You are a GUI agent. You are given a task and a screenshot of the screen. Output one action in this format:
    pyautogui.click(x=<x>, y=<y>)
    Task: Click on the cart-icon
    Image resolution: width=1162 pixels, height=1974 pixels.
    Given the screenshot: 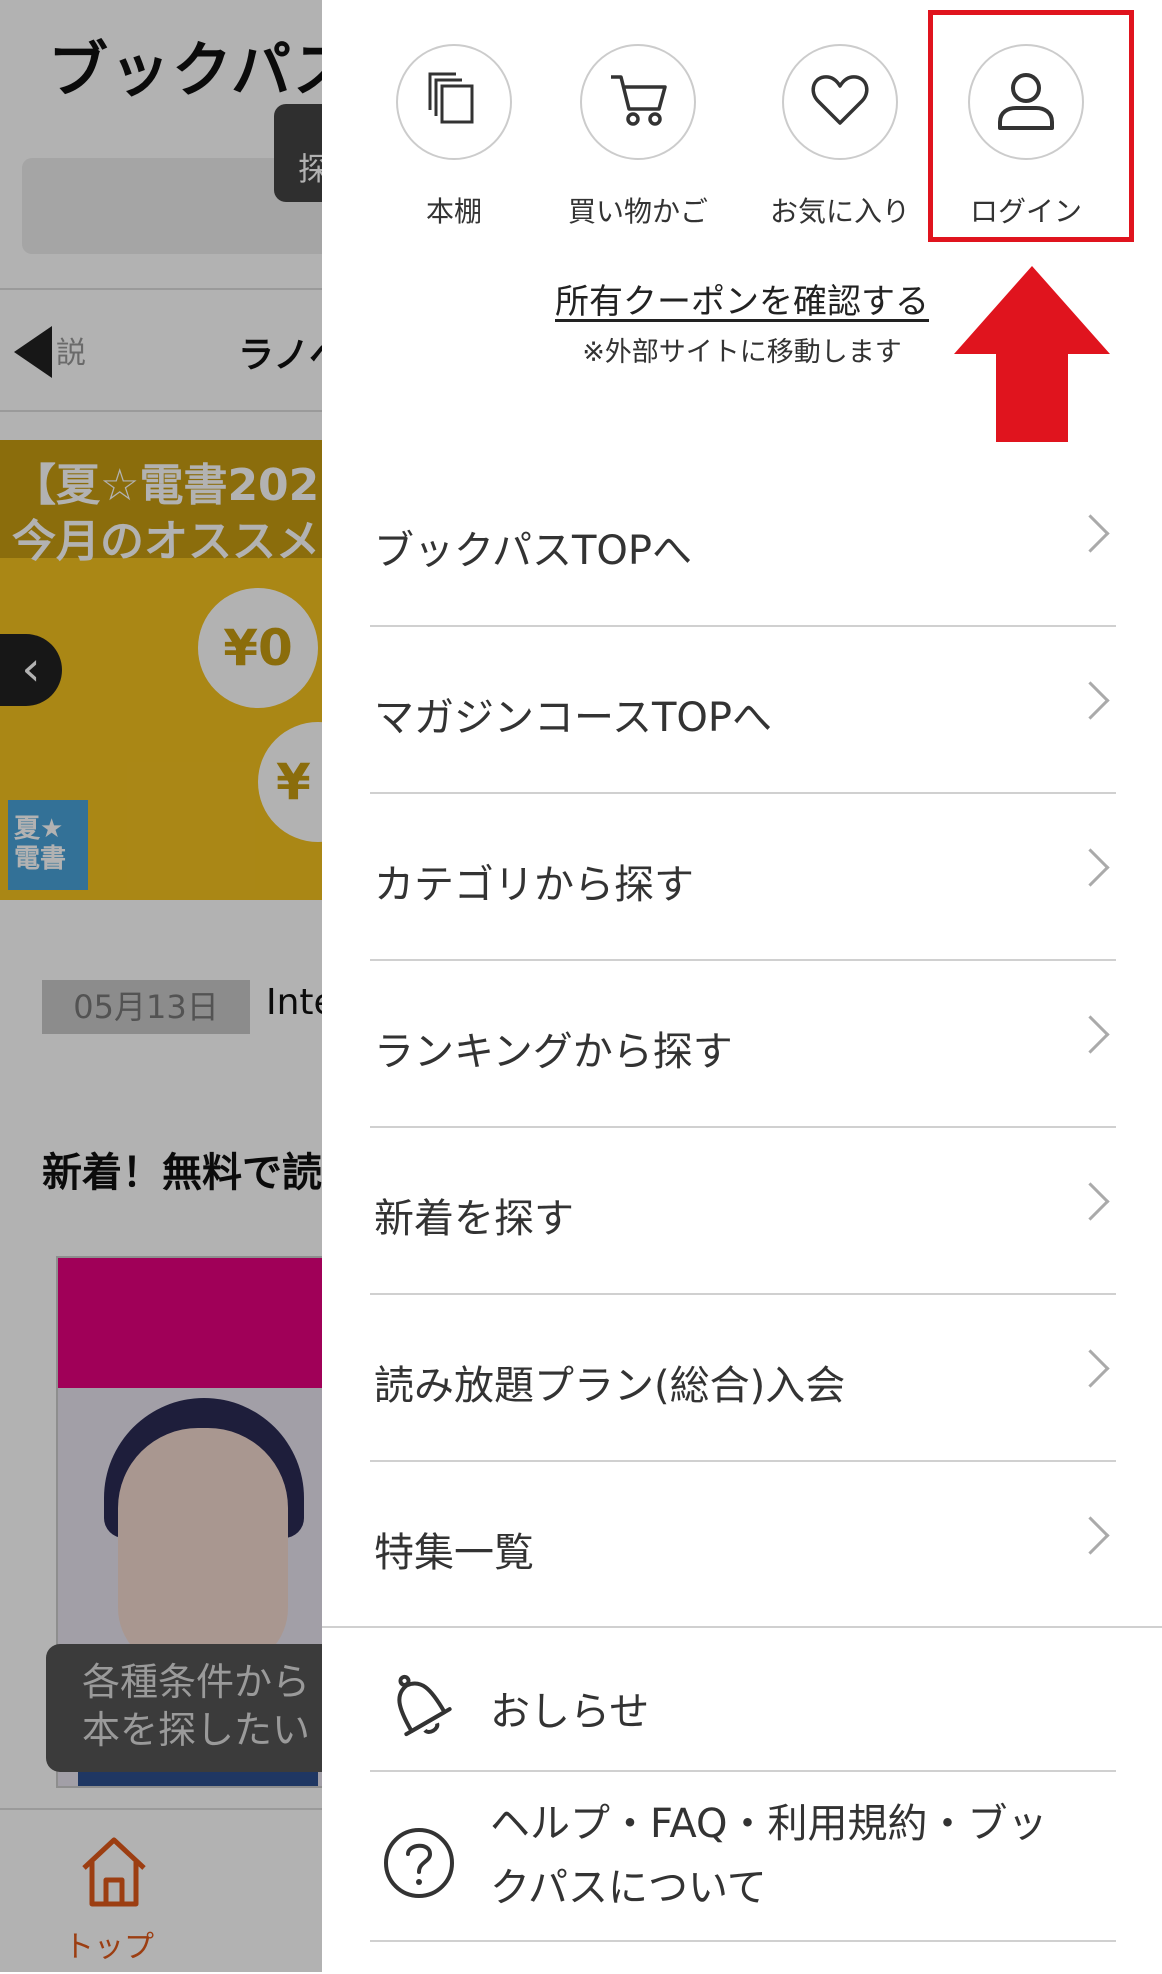 What is the action you would take?
    pyautogui.click(x=638, y=102)
    